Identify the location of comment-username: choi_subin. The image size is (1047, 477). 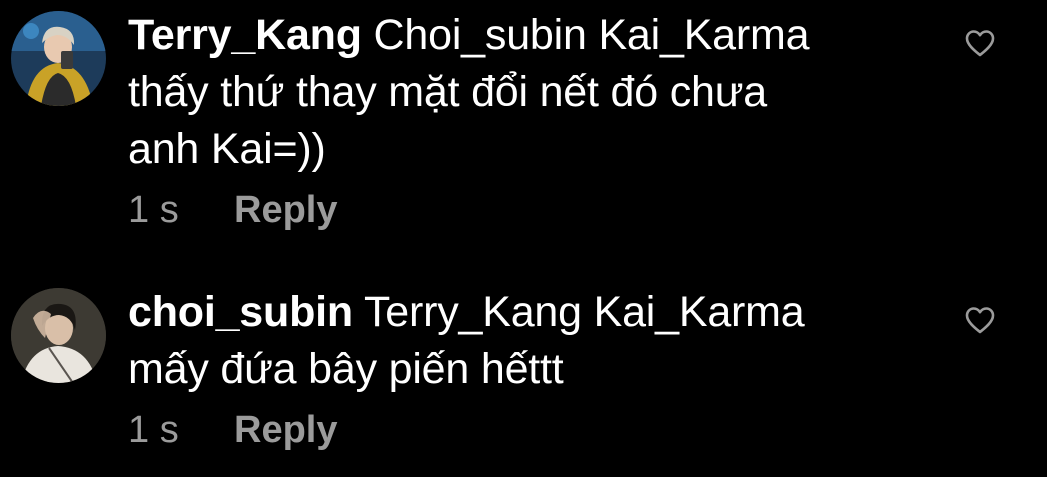
(240, 312).